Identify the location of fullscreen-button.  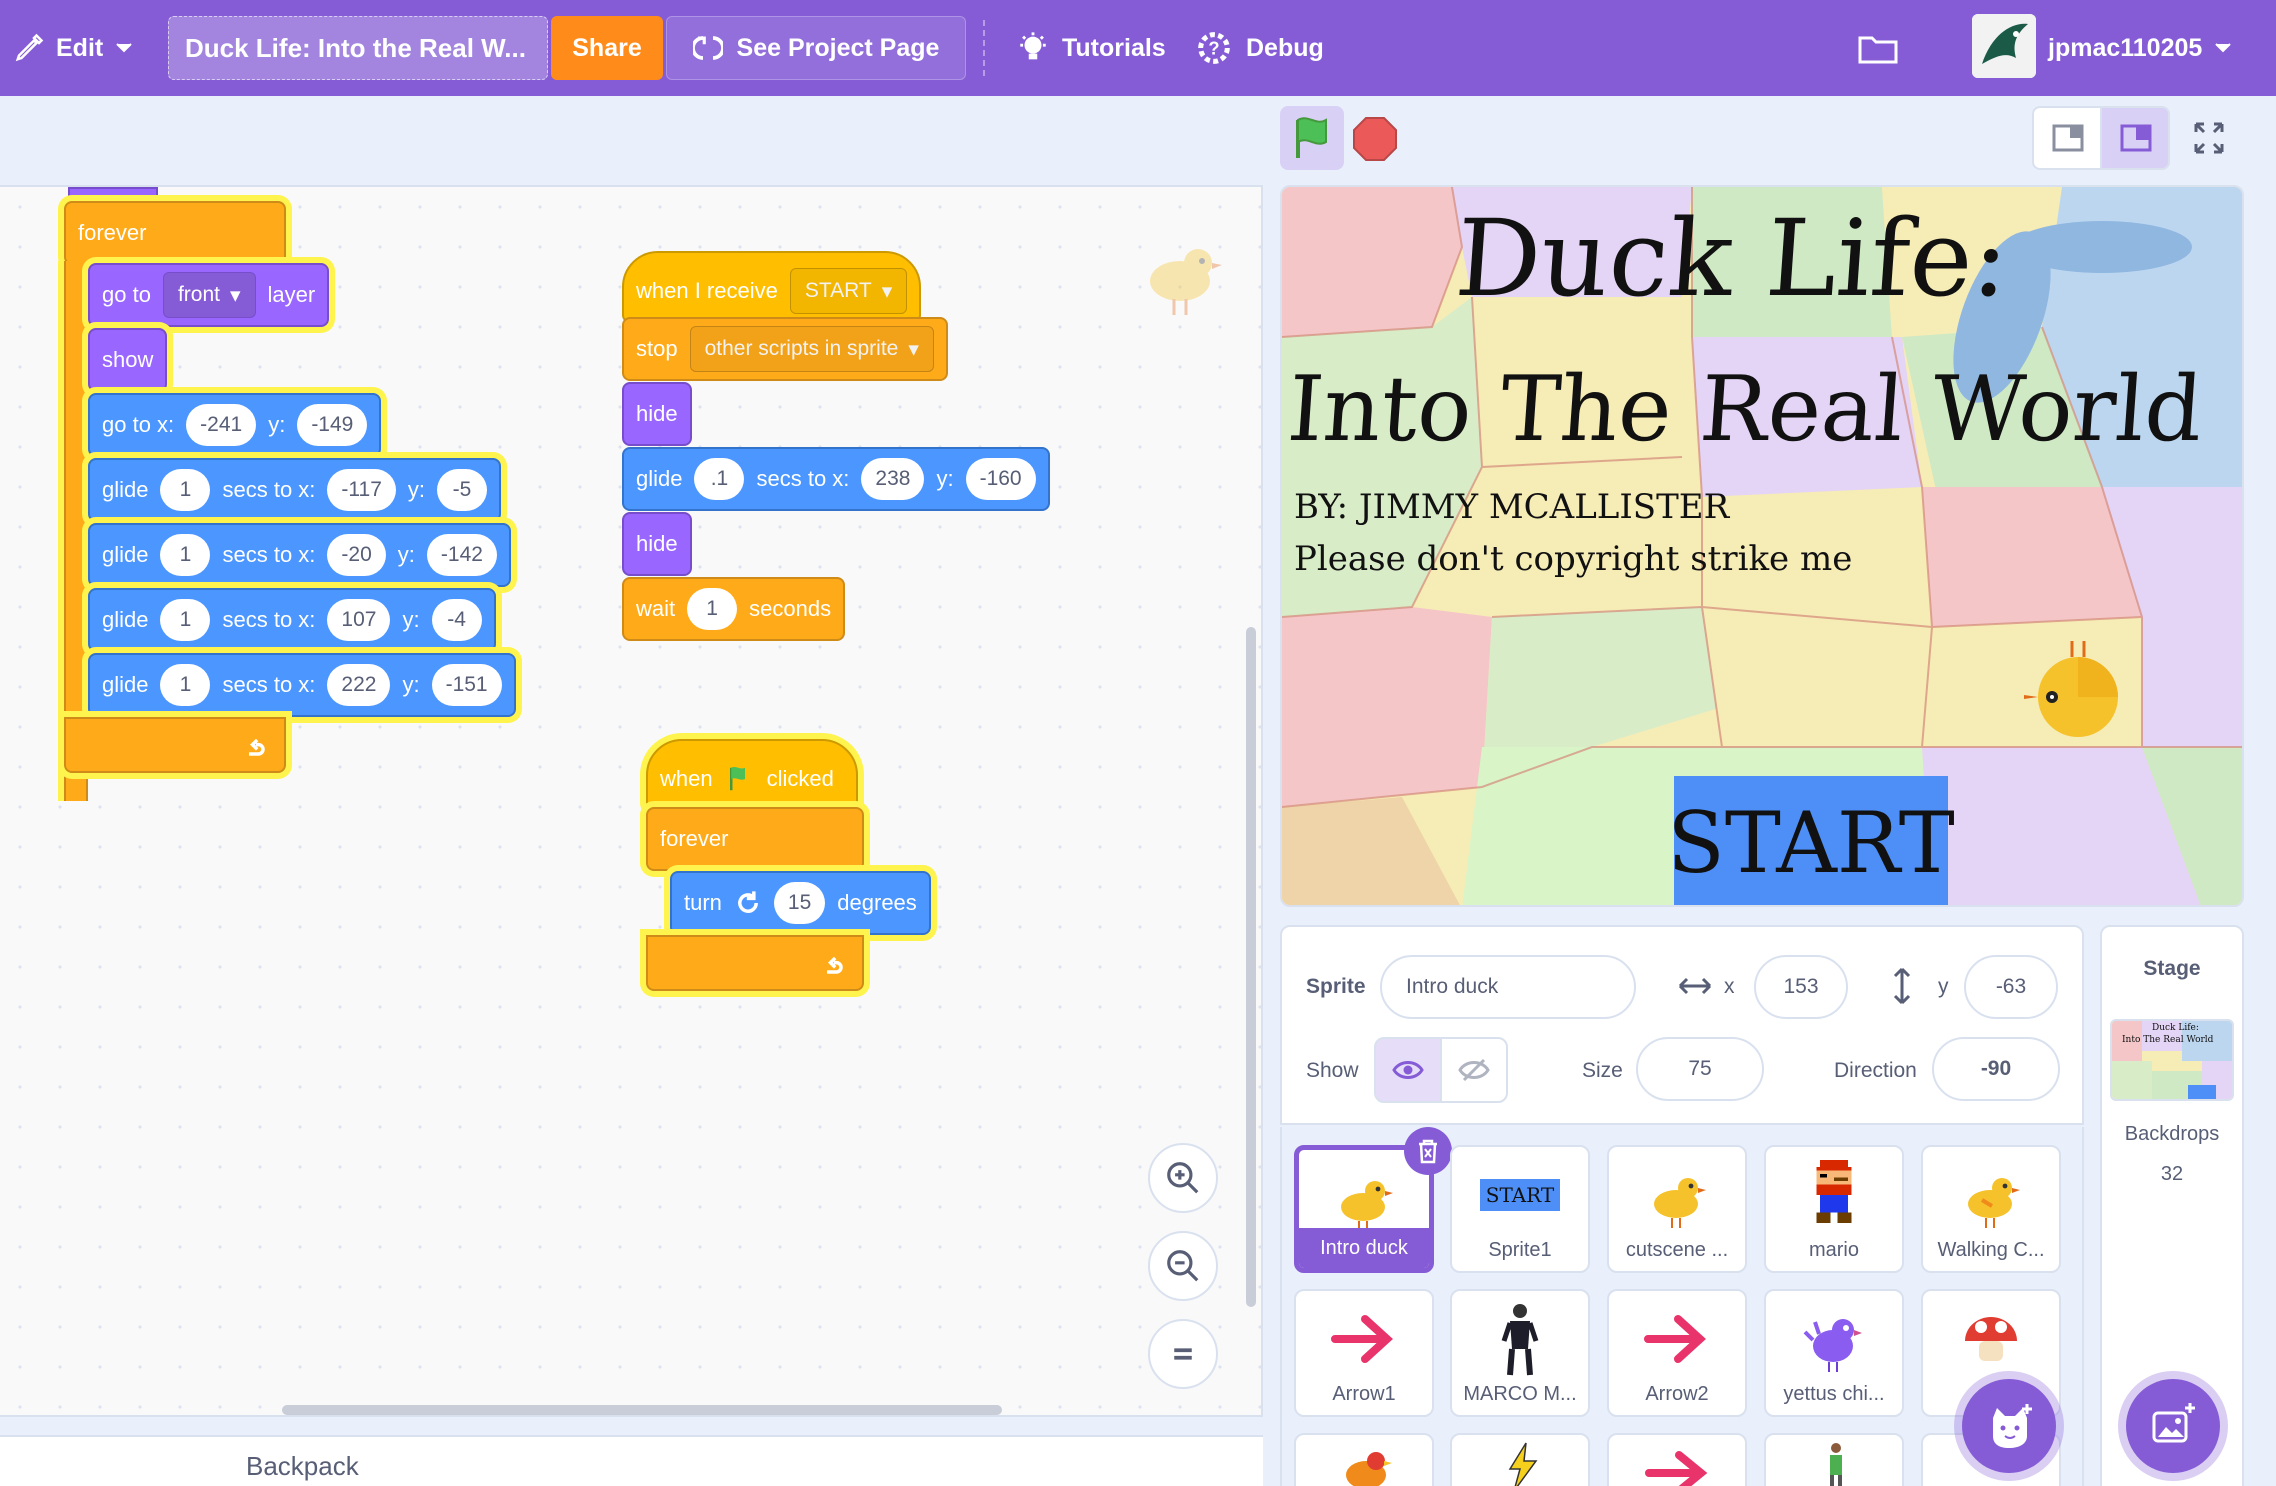
(2209, 138).